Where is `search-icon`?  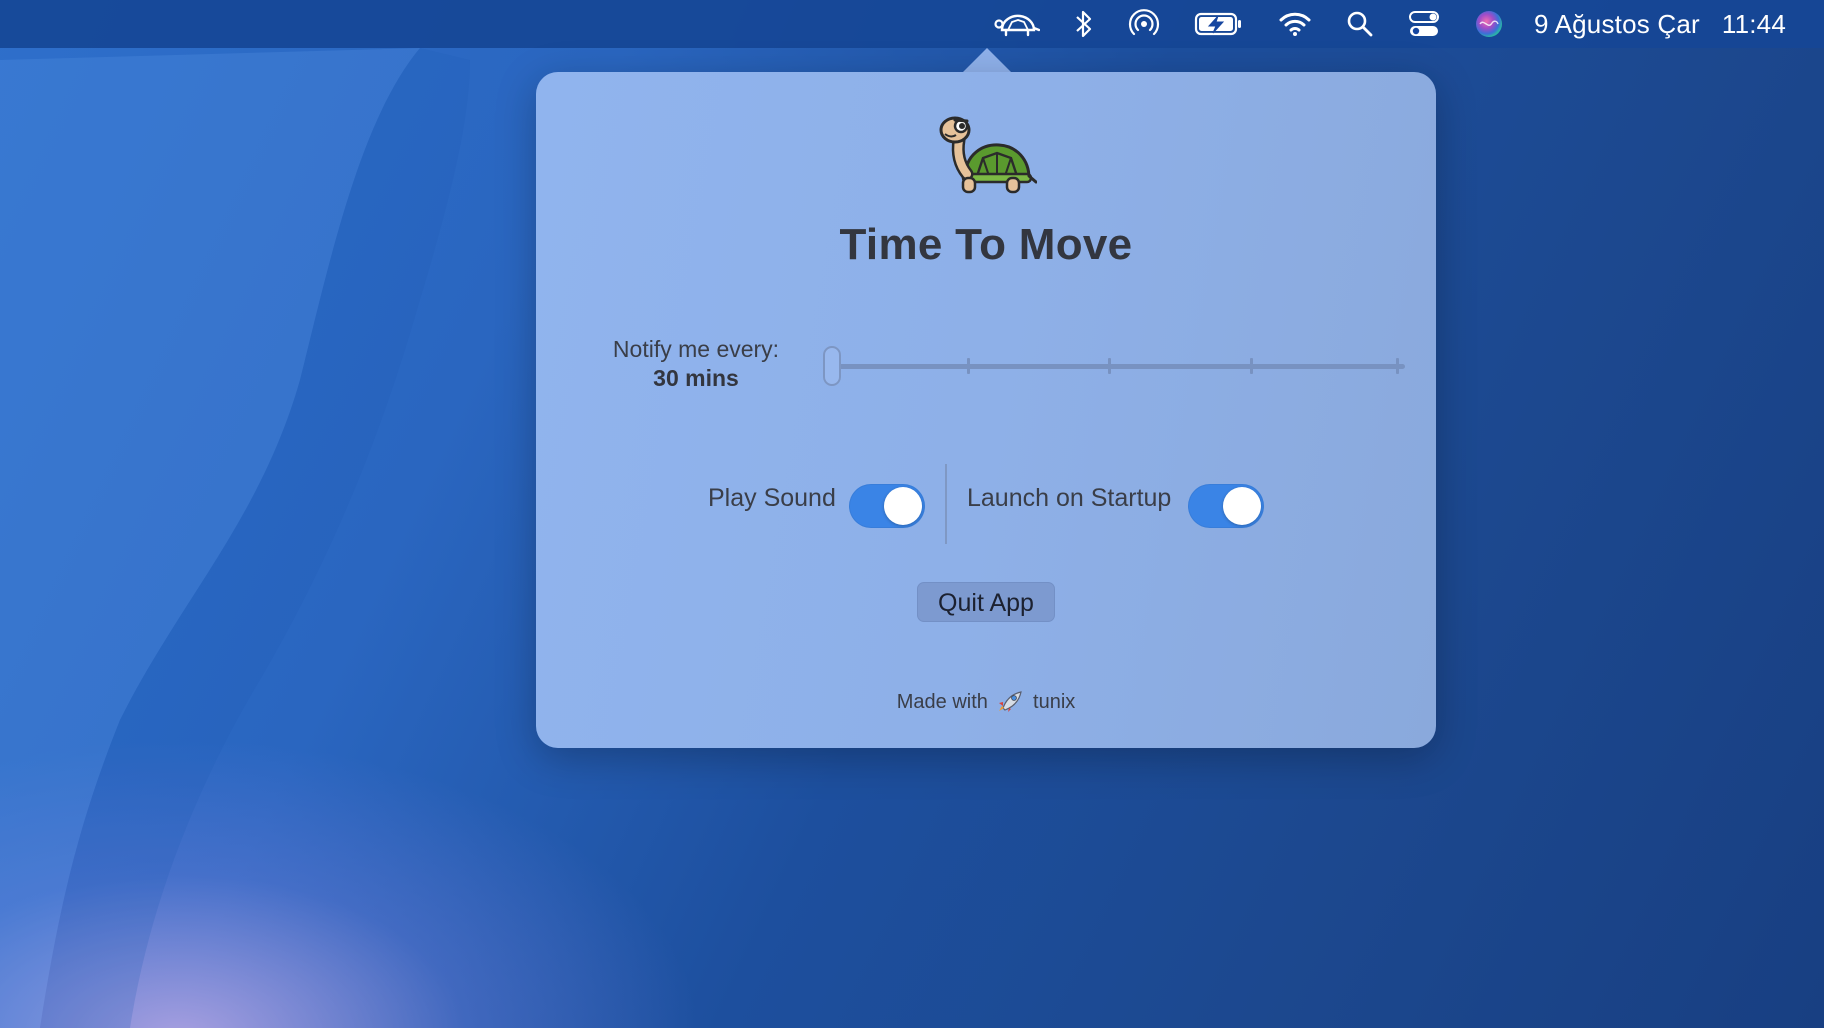 search-icon is located at coordinates (1360, 24).